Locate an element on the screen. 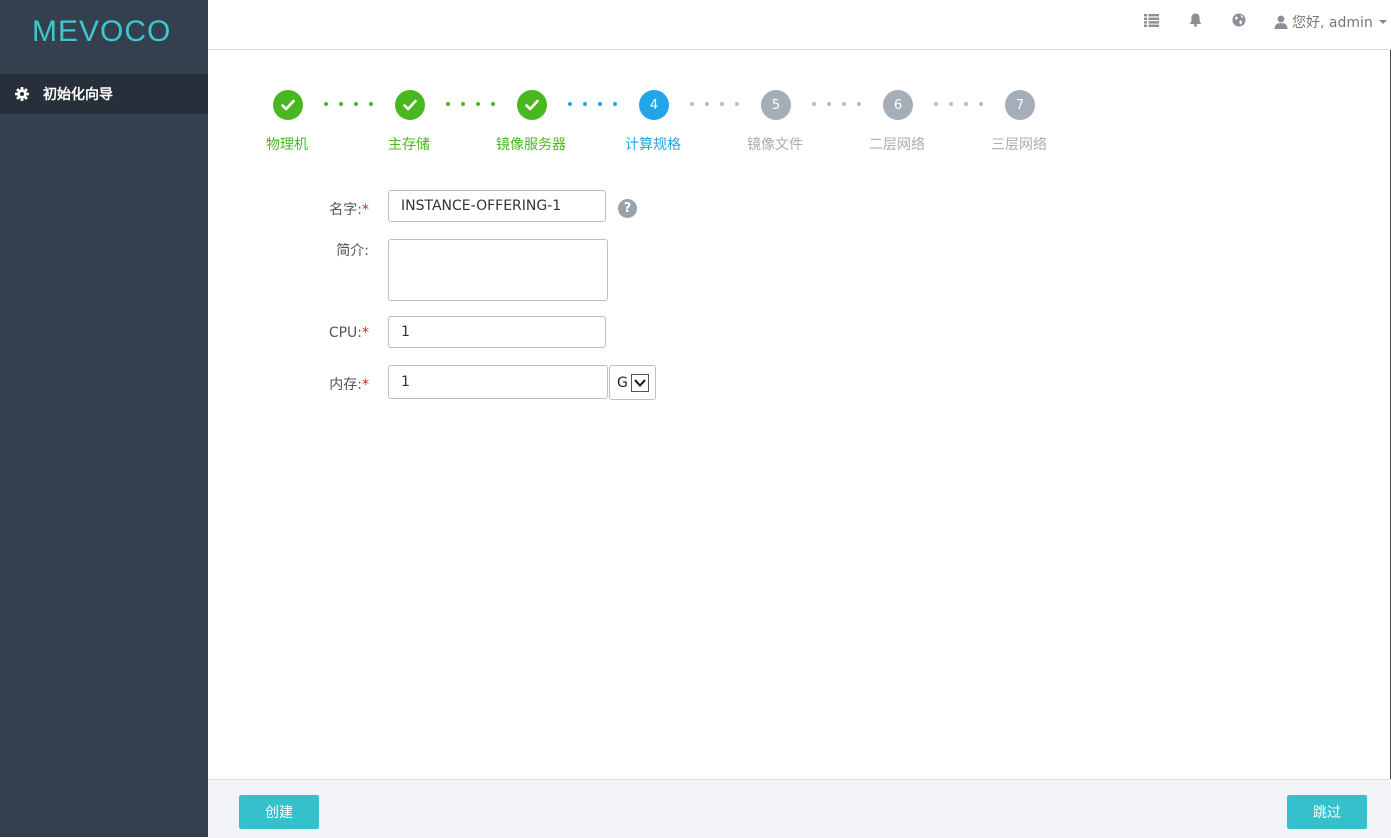 This screenshot has height=838, width=1391. step-5-label: 镜像文件 is located at coordinates (775, 145).